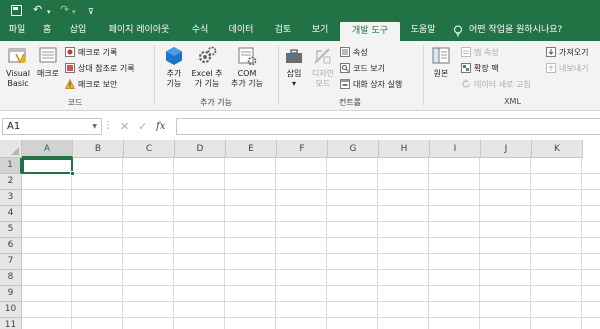 The image size is (600, 329). Describe the element at coordinates (247, 67) in the screenshot. I see `com-addins-button: COM 추가 기능` at that location.